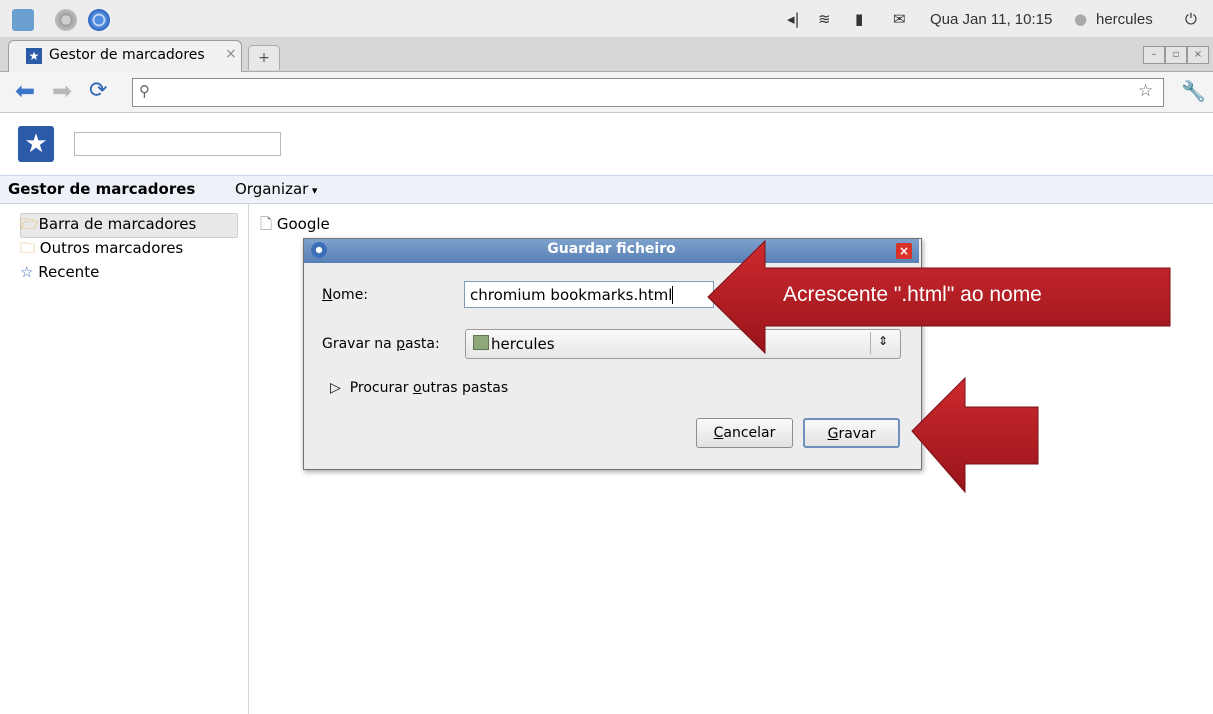 The image size is (1213, 714). I want to click on save-arrow, so click(975, 435).